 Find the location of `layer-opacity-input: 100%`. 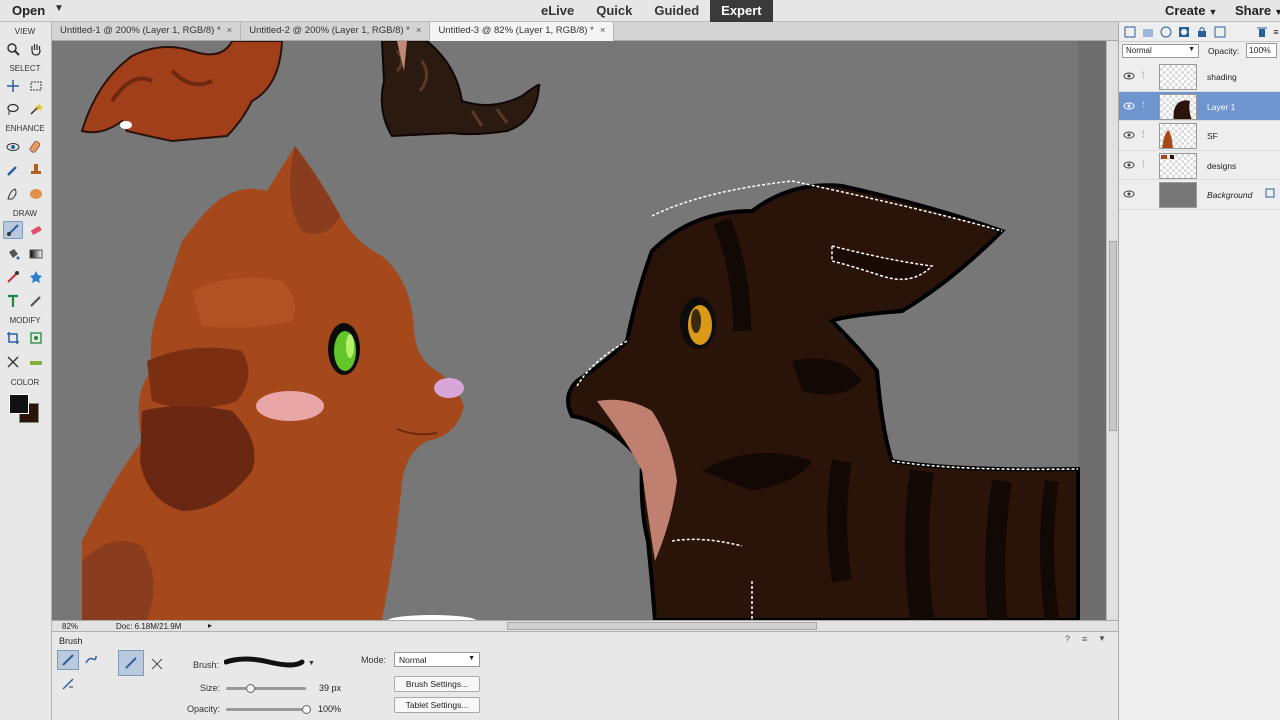

layer-opacity-input: 100% is located at coordinates (1261, 50).